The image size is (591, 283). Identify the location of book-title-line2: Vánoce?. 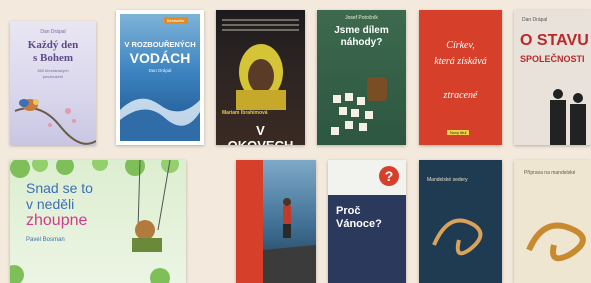
(359, 224).